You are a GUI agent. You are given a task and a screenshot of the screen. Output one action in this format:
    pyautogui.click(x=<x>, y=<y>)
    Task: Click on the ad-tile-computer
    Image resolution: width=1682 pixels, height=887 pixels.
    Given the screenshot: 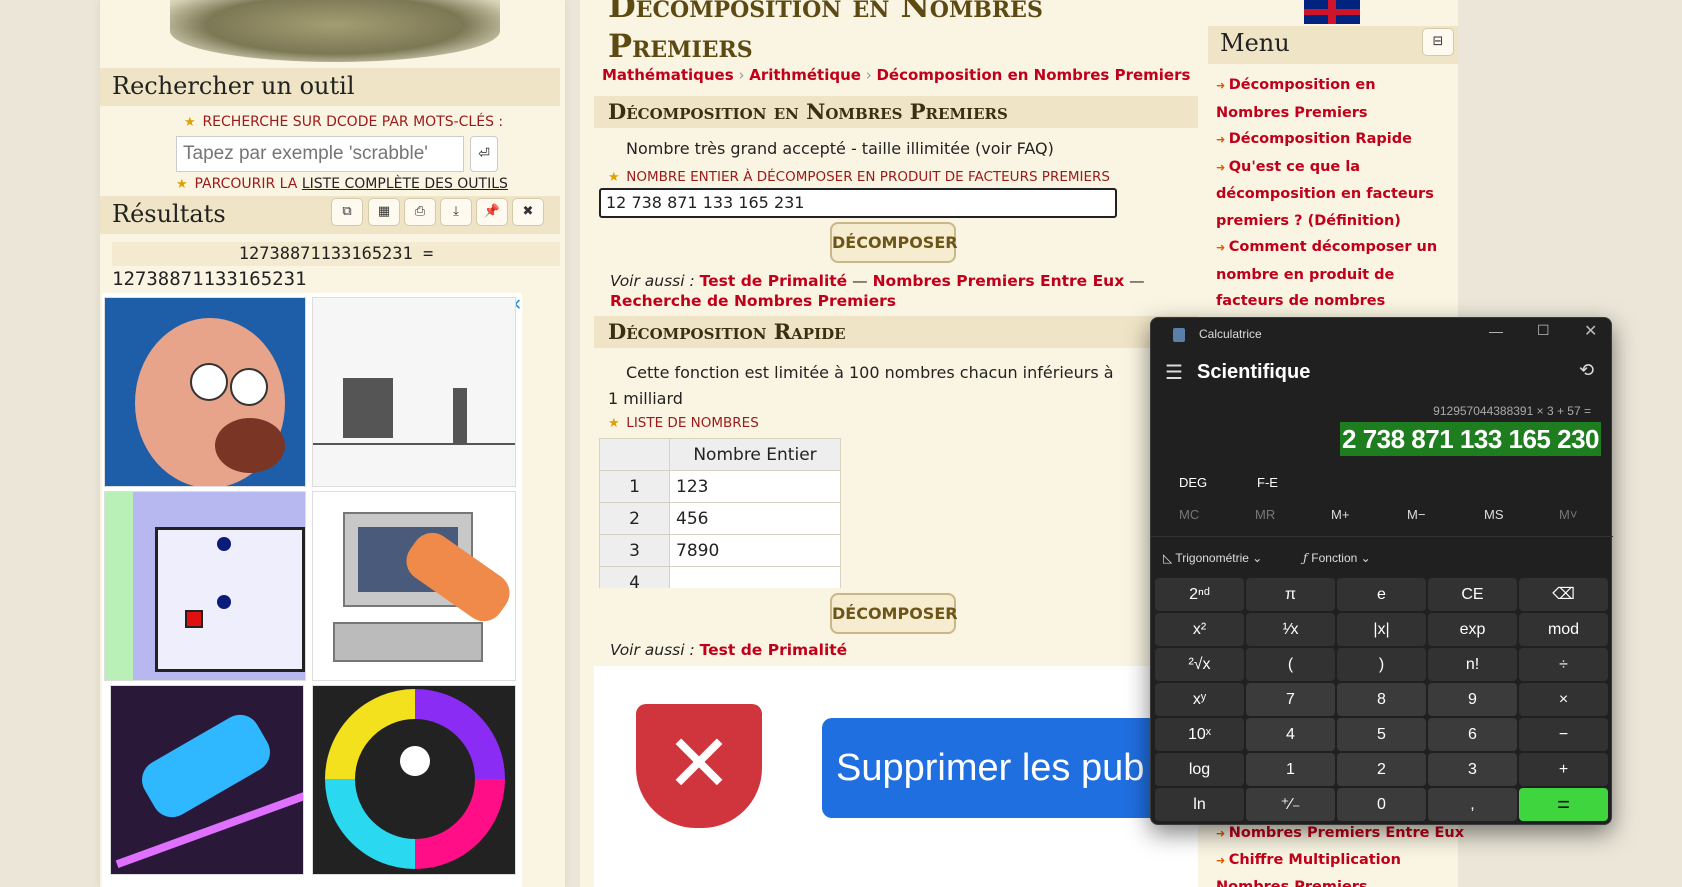 What is the action you would take?
    pyautogui.click(x=414, y=586)
    